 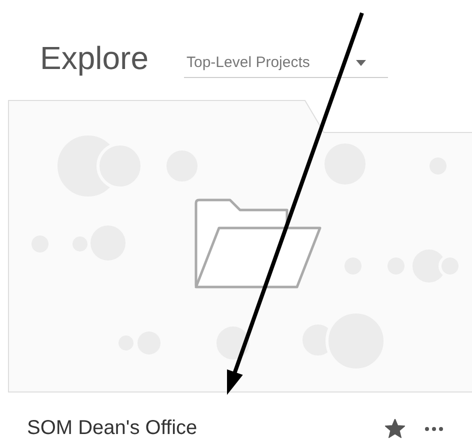 I want to click on project-filter-dropdown: Top-Level Projects, so click(x=286, y=66).